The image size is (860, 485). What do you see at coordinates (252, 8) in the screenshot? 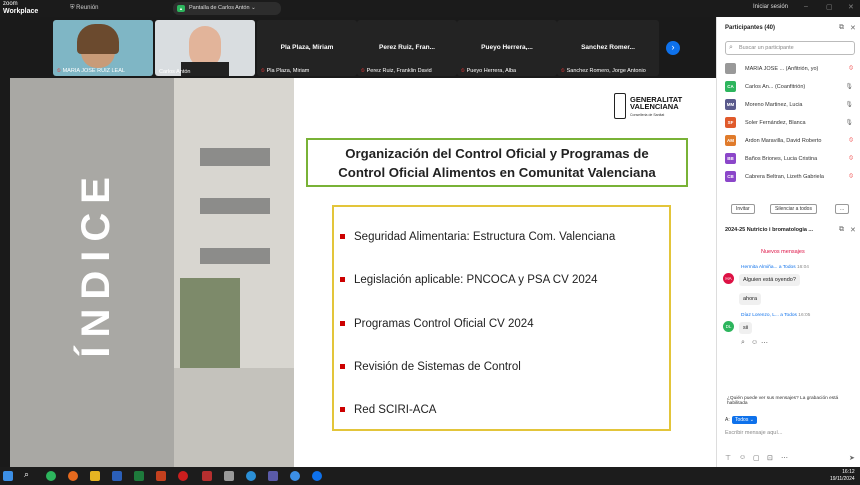
I see `chevron-down-icon: ⌄` at bounding box center [252, 8].